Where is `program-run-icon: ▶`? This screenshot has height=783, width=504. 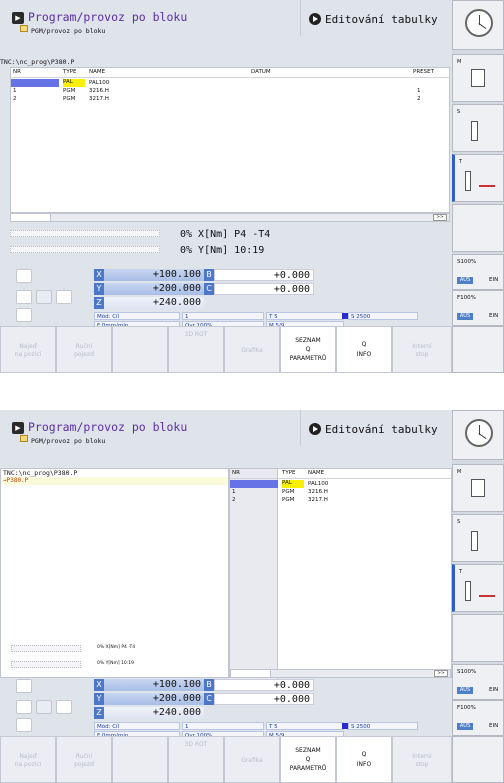
program-run-icon: ▶ is located at coordinates (18, 18).